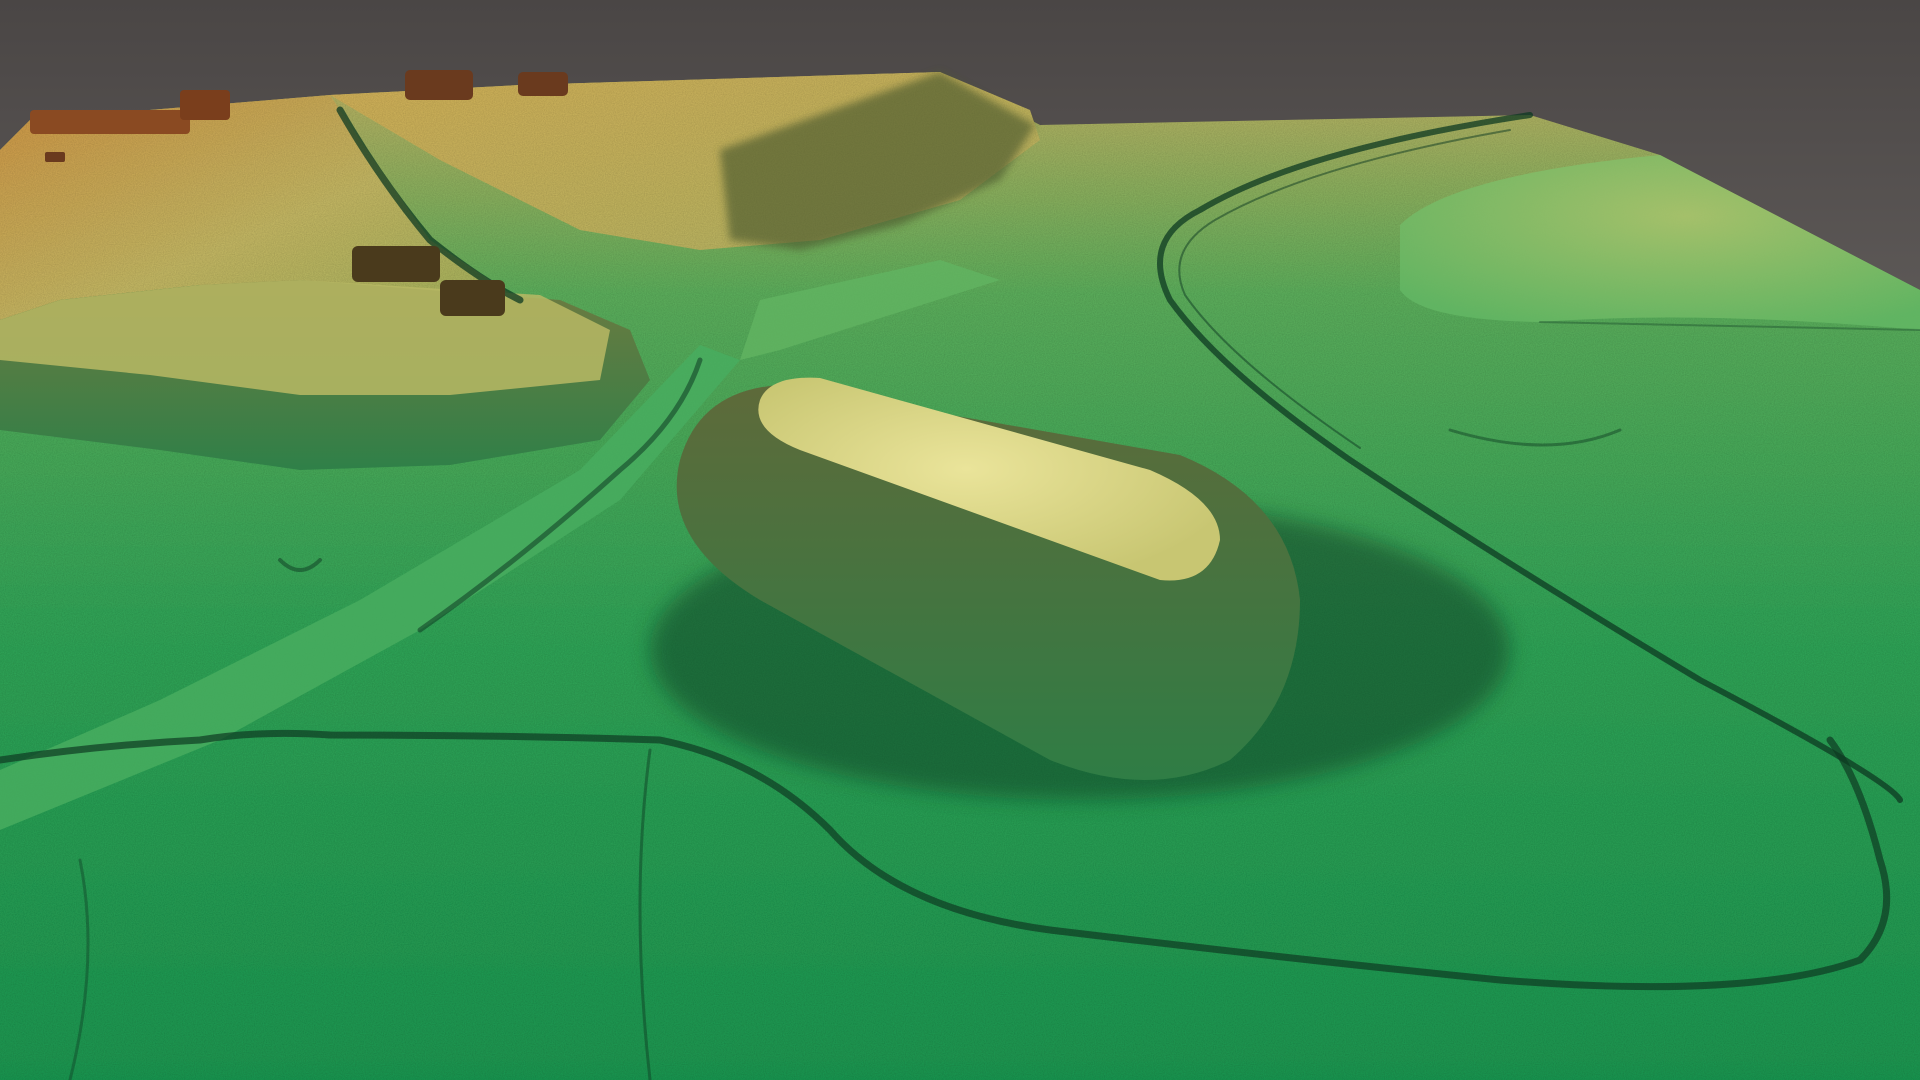 The height and width of the screenshot is (1080, 1920). I want to click on left-plateau, so click(325, 375).